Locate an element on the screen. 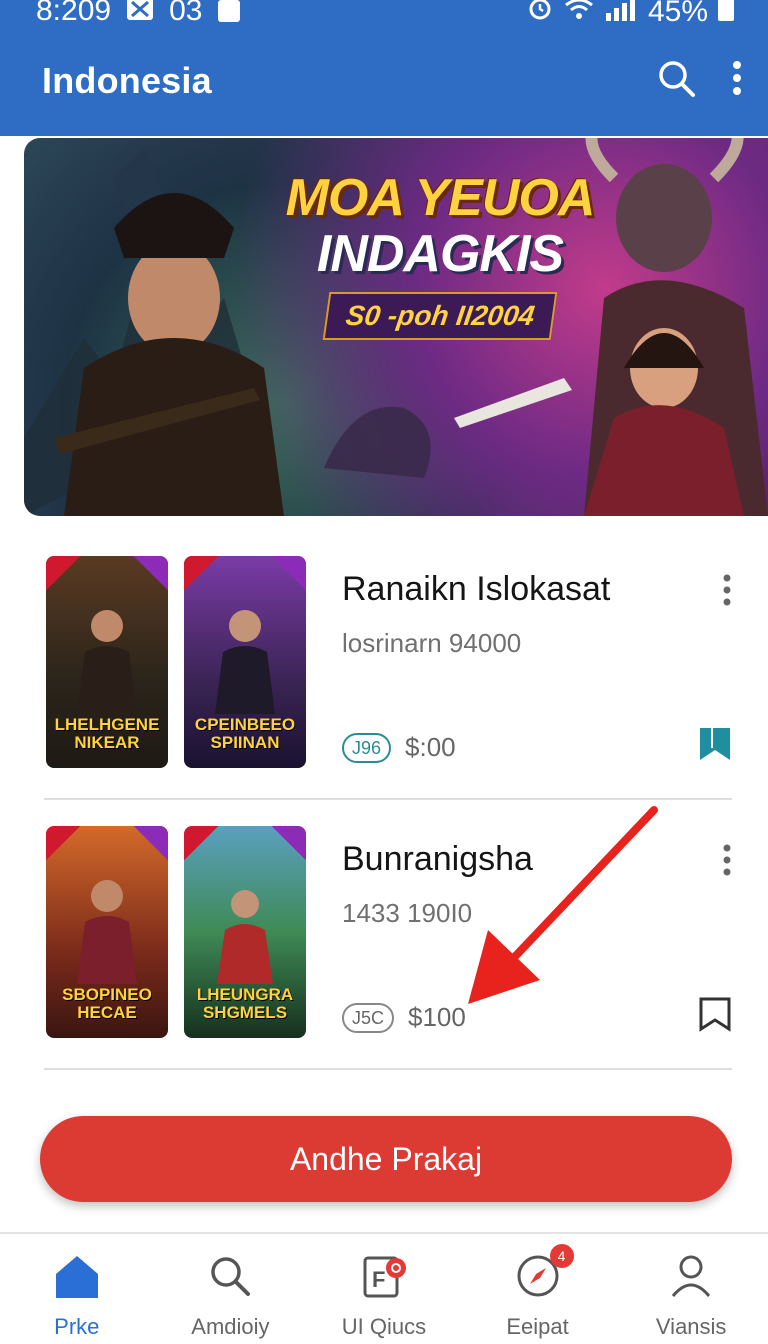 The width and height of the screenshot is (768, 1344). notification-badge: 4 is located at coordinates (561, 1256).